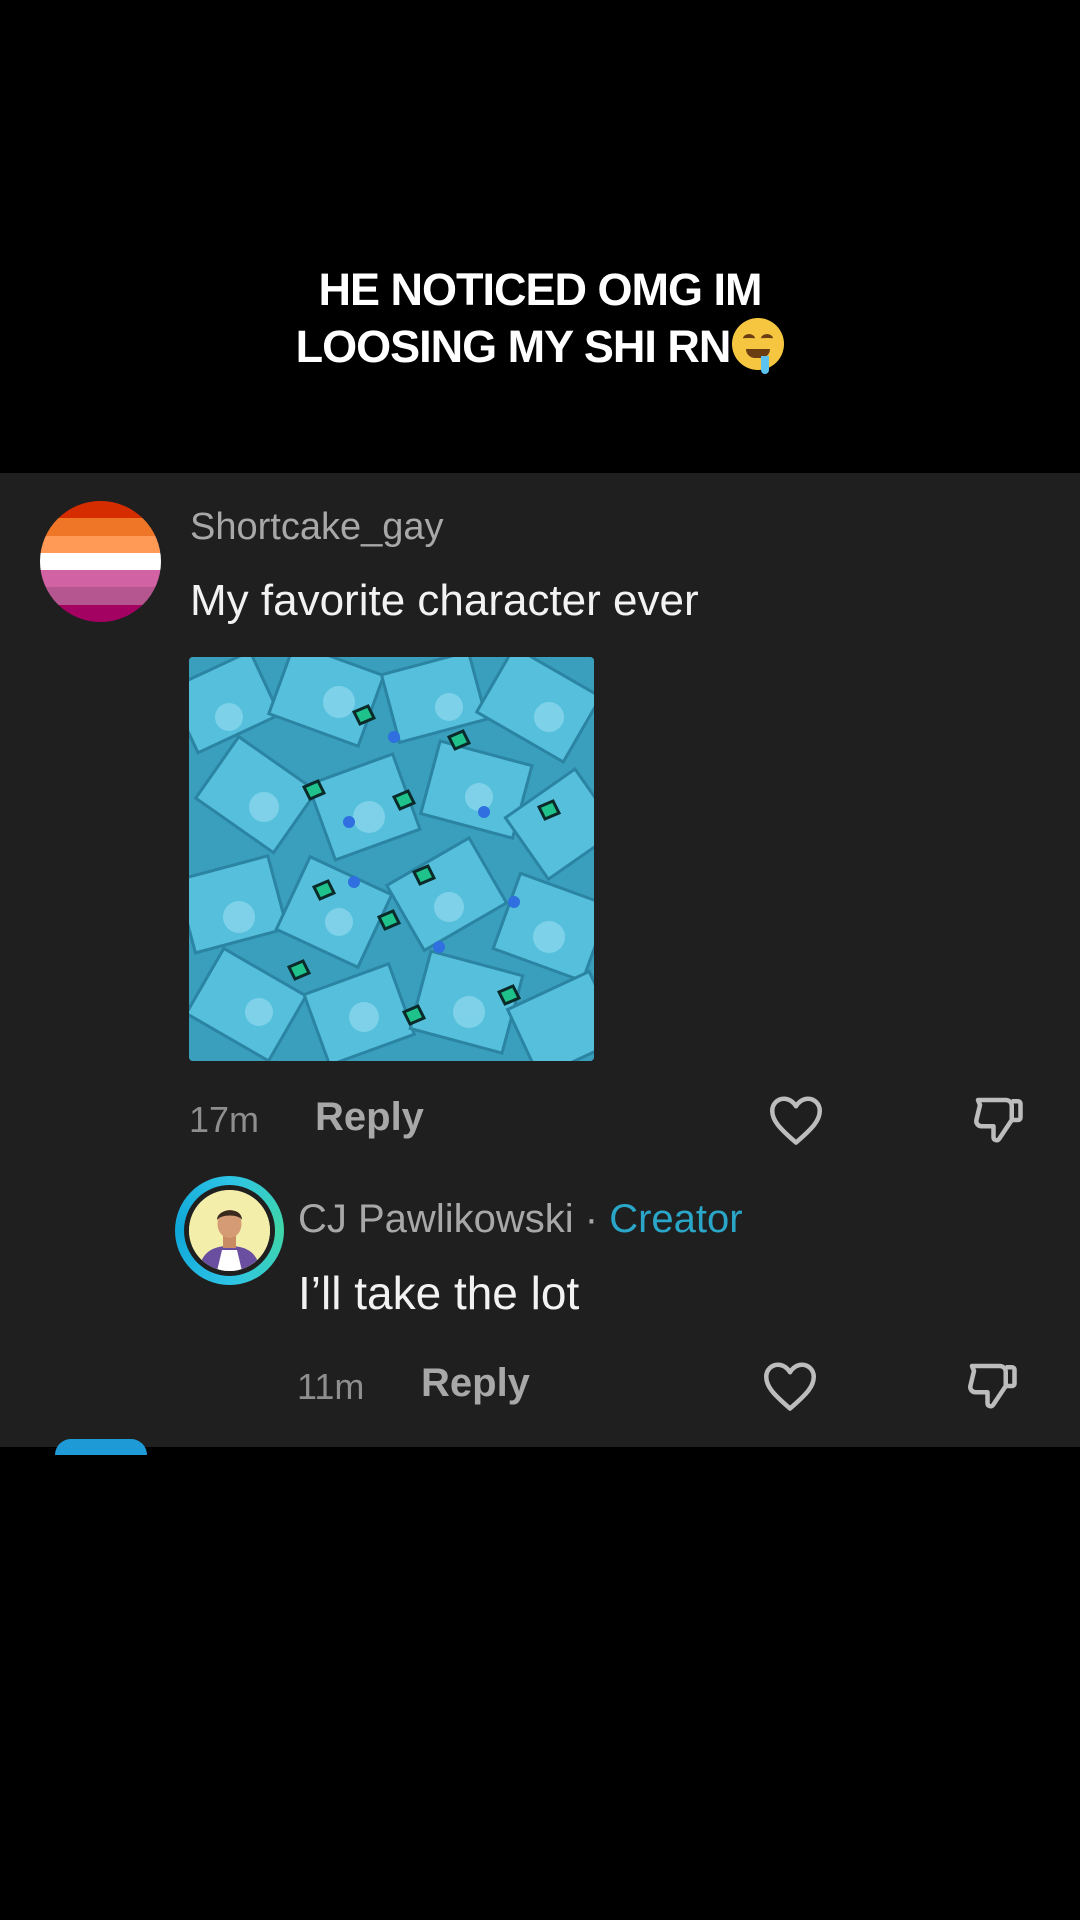  What do you see at coordinates (436, 1219) in the screenshot?
I see `creator-username: CJ Pawlikowski` at bounding box center [436, 1219].